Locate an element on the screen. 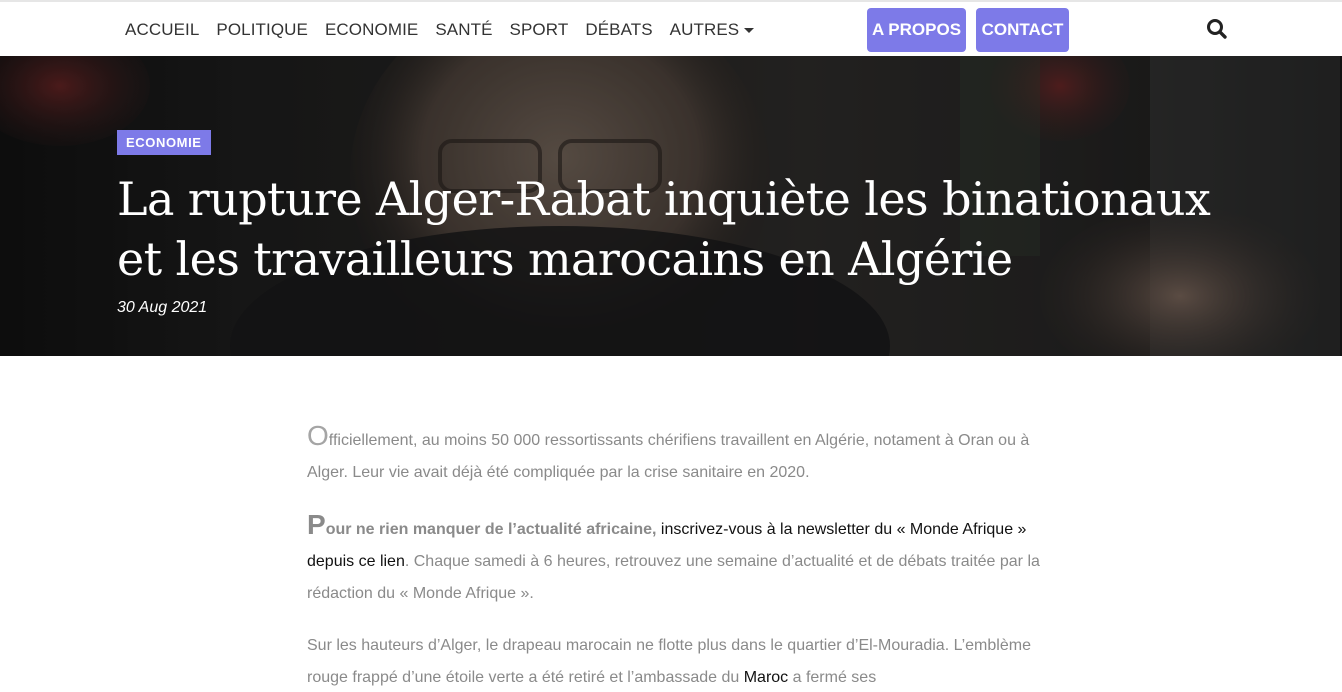 The image size is (1342, 692). nav-item-sport: SPORT is located at coordinates (539, 30).